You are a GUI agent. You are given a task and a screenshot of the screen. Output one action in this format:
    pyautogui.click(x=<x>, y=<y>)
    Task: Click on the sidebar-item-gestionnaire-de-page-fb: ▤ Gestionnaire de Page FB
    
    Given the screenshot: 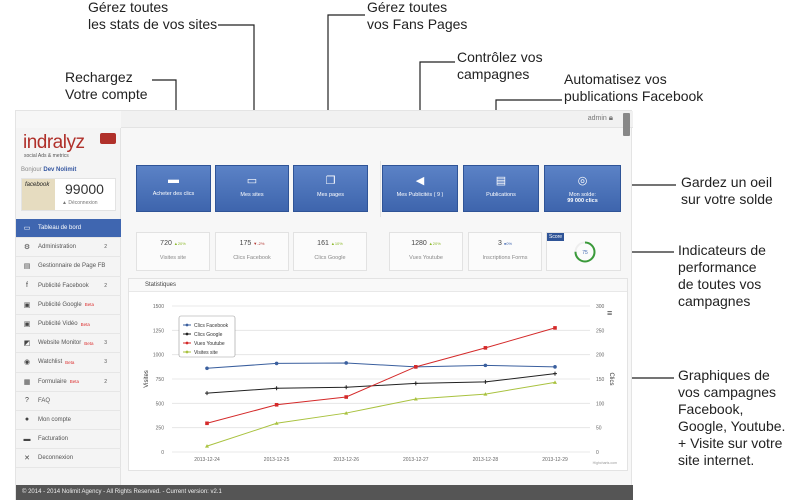 What is the action you would take?
    pyautogui.click(x=68, y=267)
    